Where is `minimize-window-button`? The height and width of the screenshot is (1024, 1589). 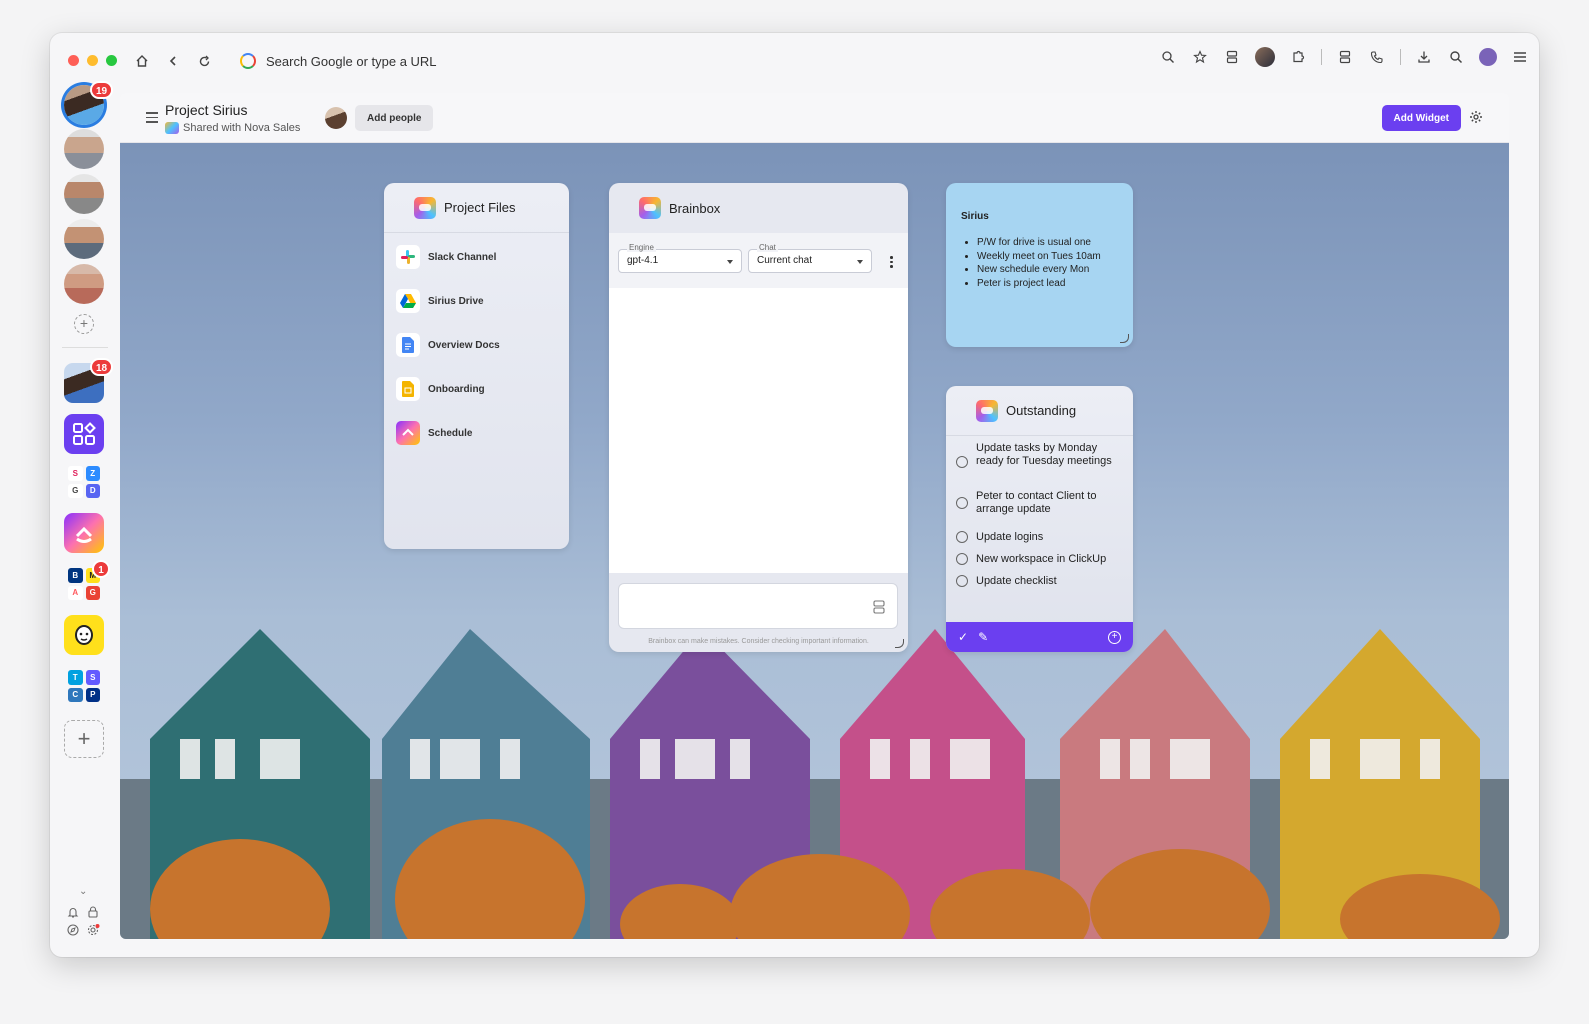 minimize-window-button is located at coordinates (92, 60).